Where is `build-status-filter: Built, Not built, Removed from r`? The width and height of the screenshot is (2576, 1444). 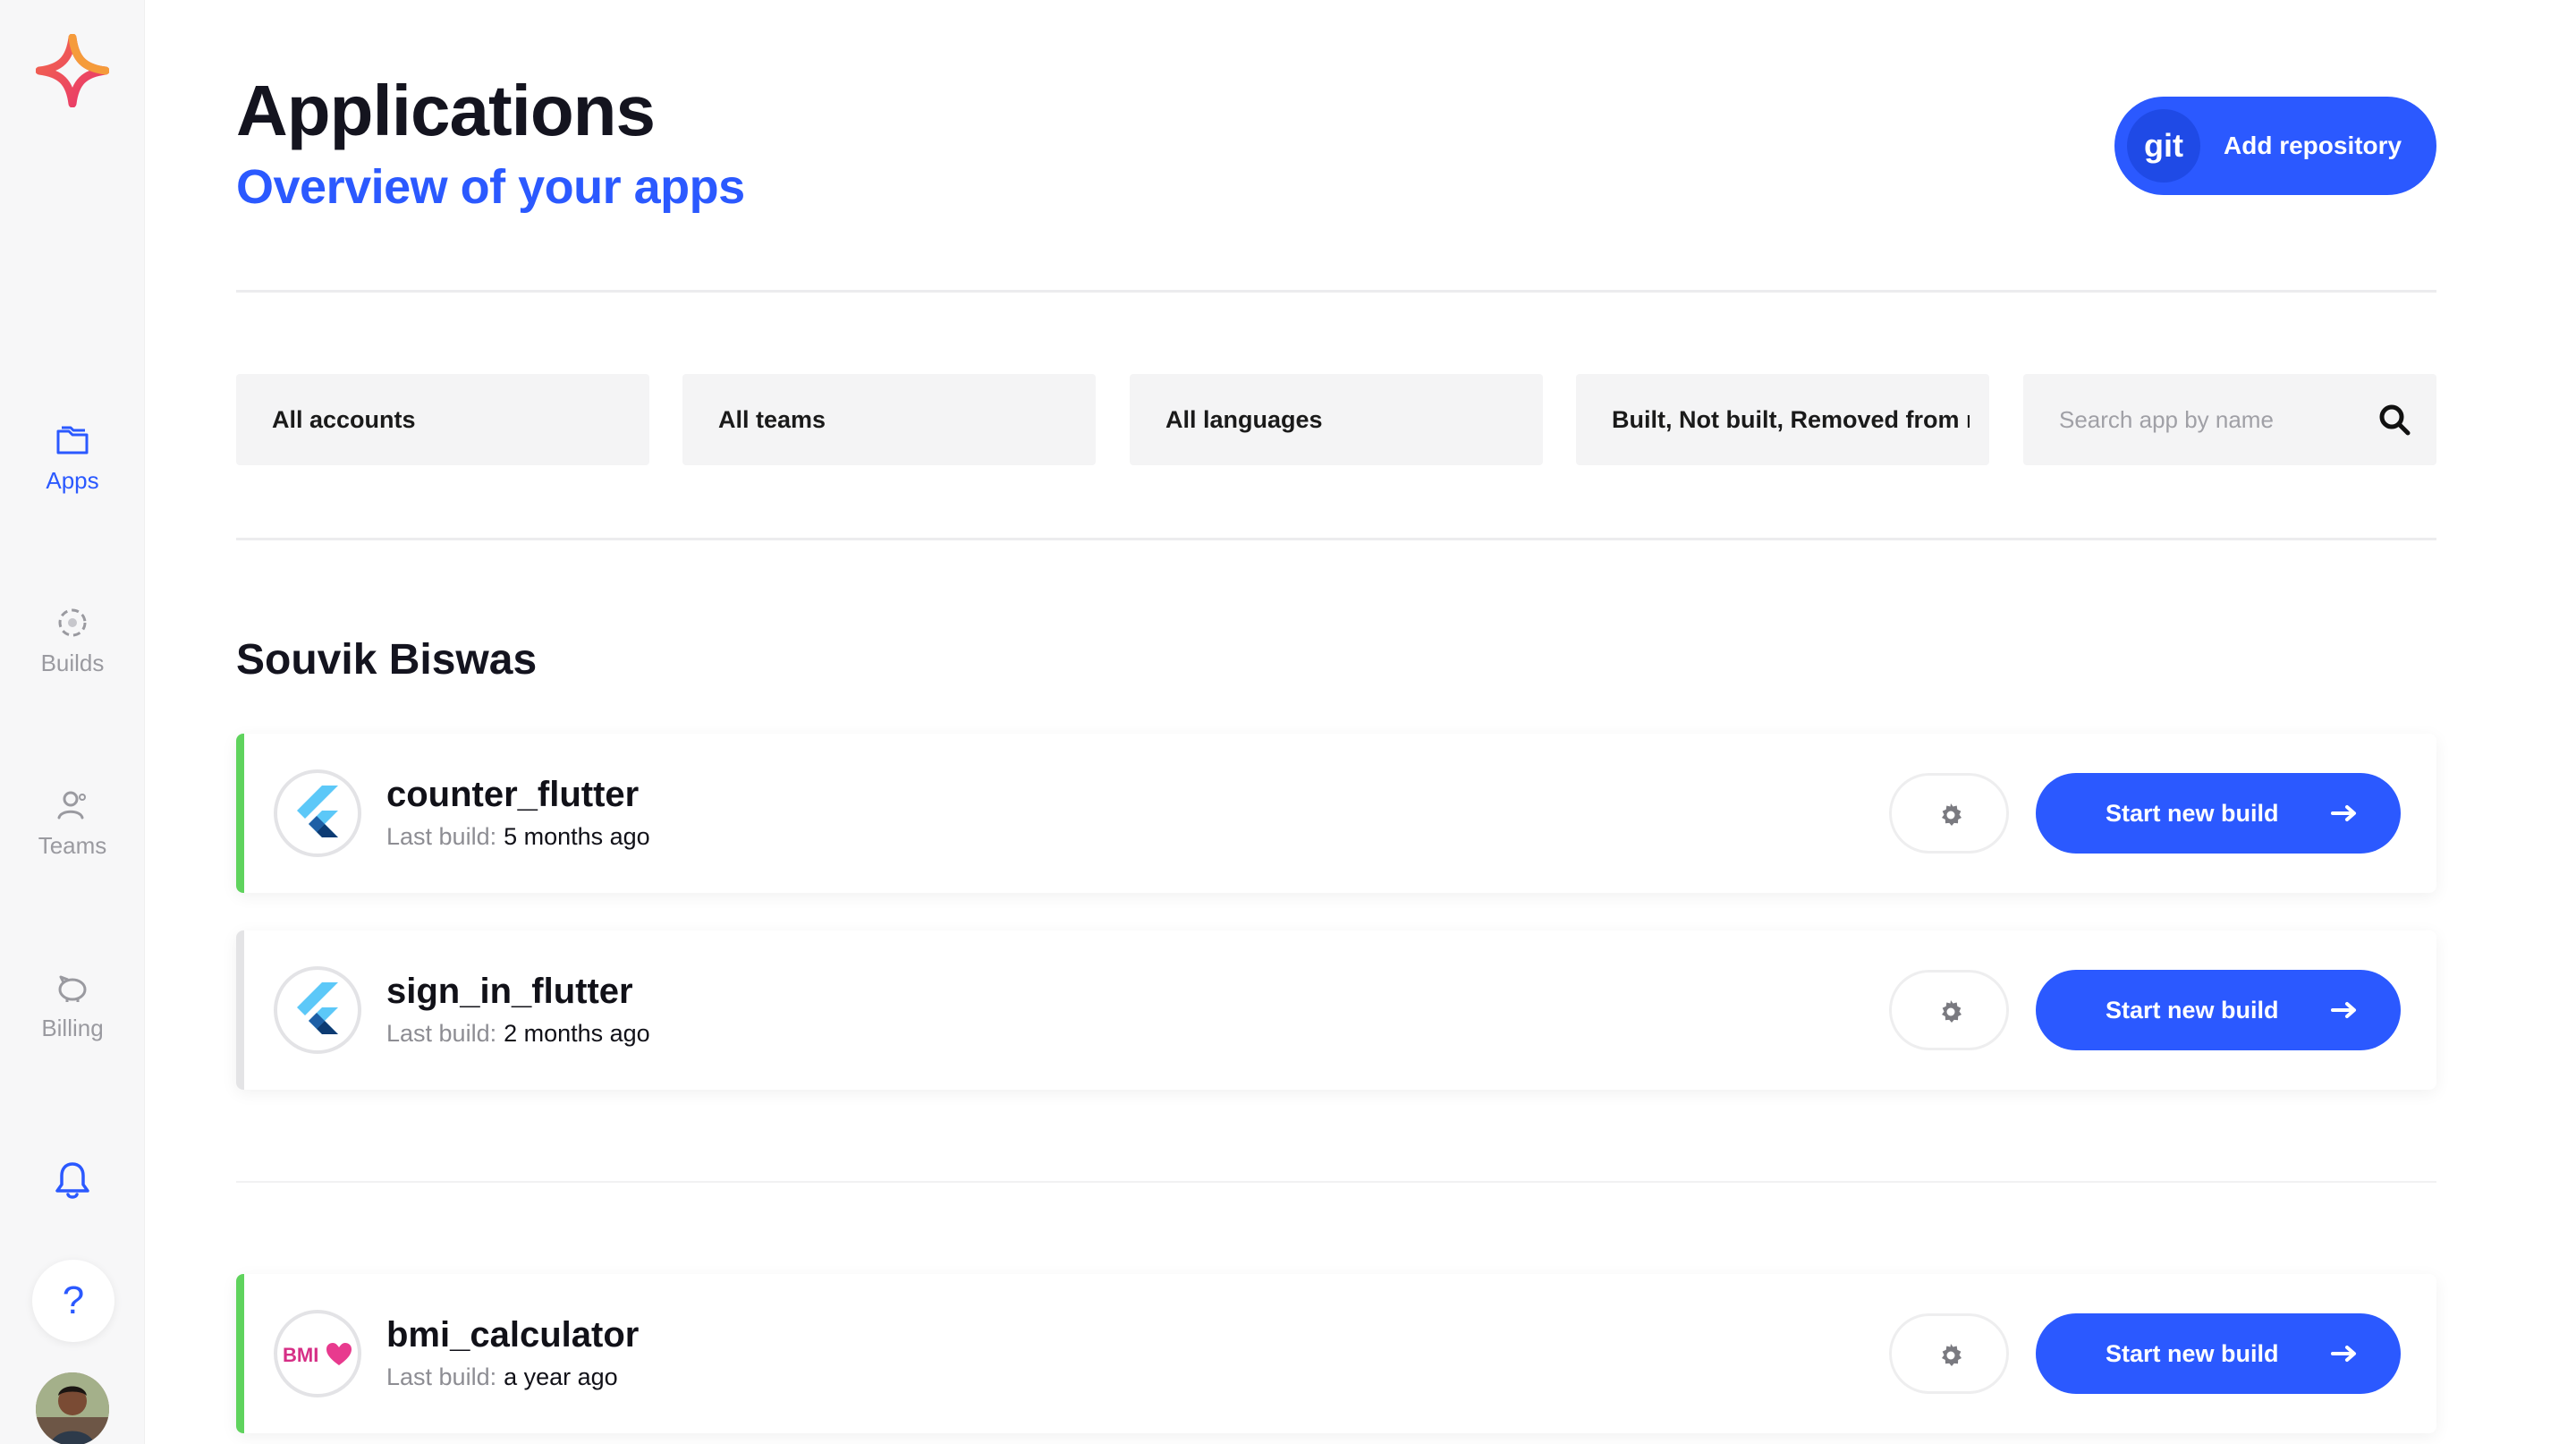
build-status-filter: Built, Not built, Removed from r is located at coordinates (1782, 420).